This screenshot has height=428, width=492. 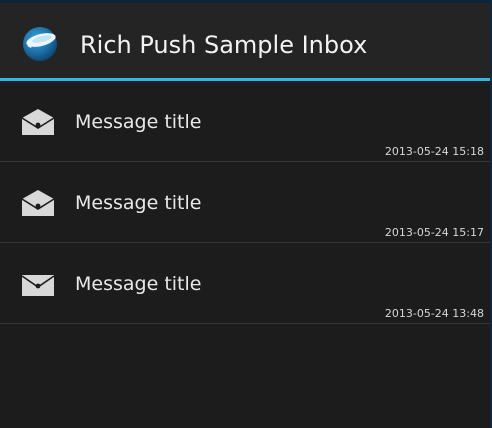 What do you see at coordinates (434, 313) in the screenshot?
I see `message-timestamp: 2013-05-24 13:48` at bounding box center [434, 313].